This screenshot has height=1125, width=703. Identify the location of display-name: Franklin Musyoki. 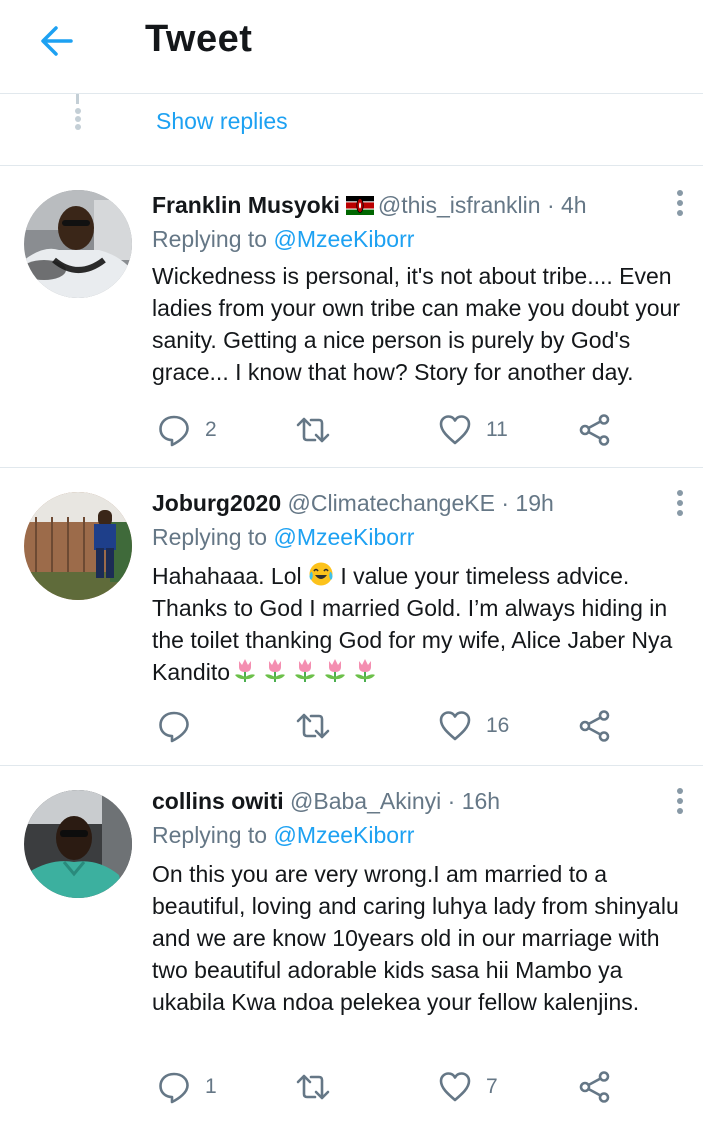
(246, 205).